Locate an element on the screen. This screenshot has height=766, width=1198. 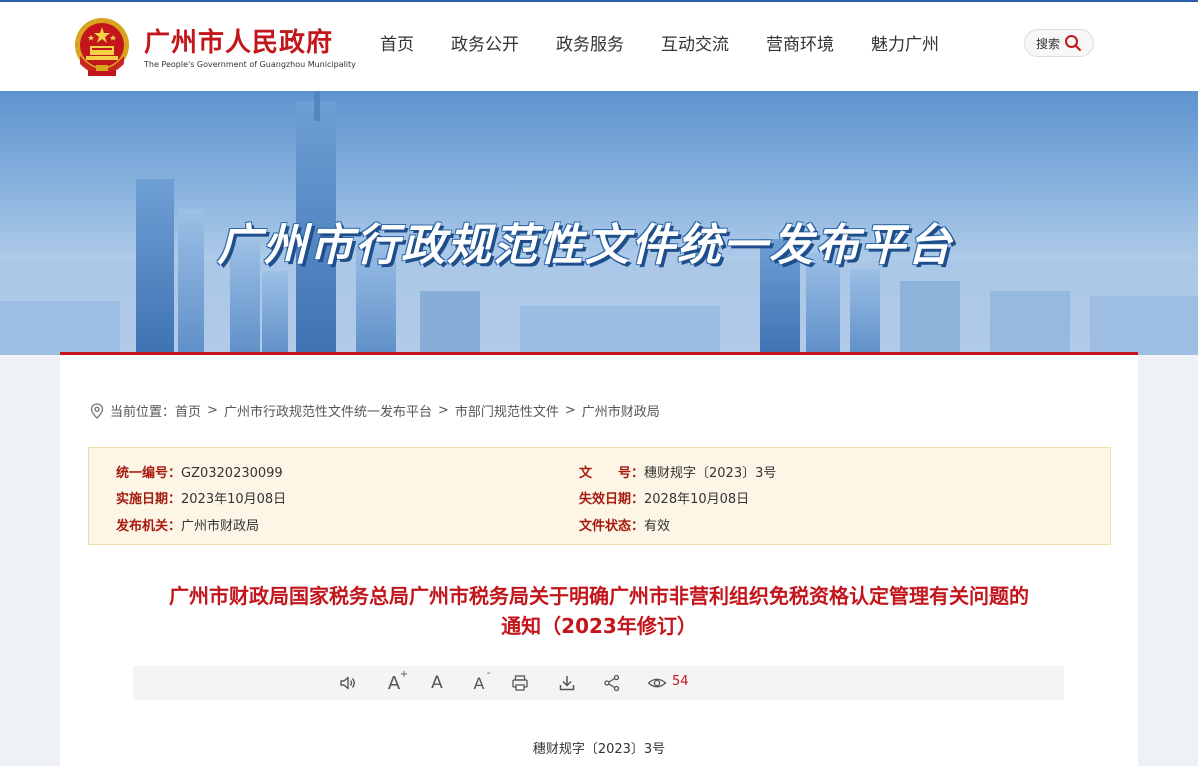
font-default-icon: A is located at coordinates (437, 683).